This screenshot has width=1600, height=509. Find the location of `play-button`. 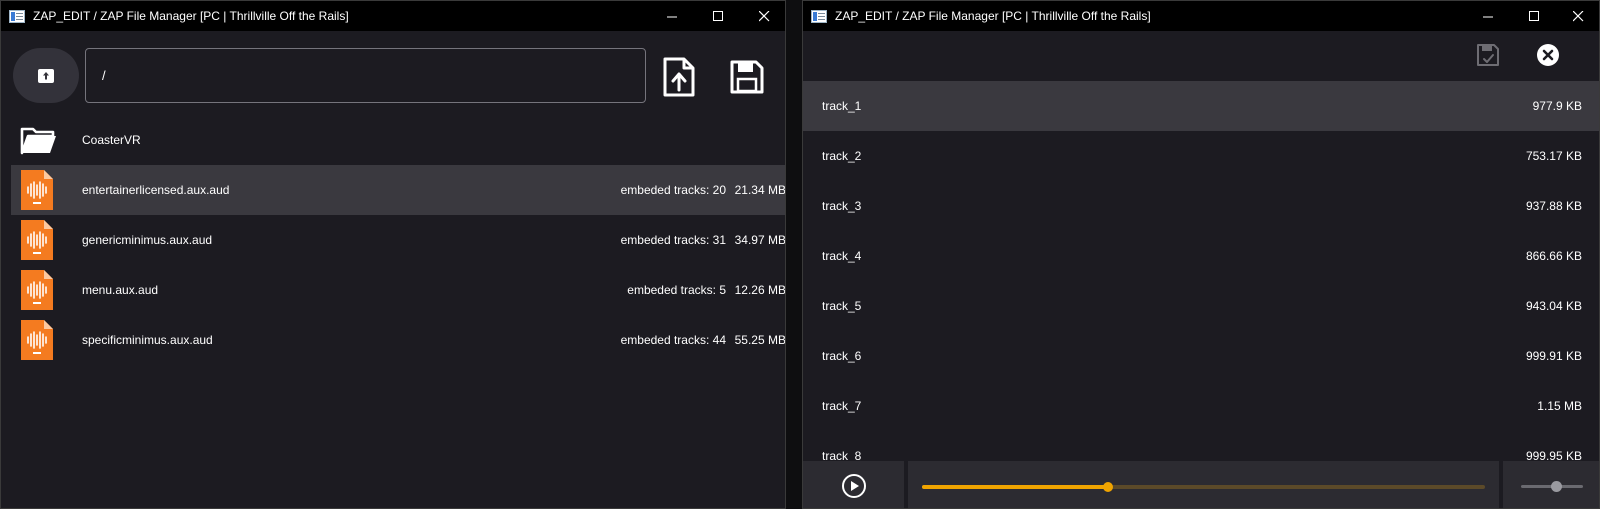

play-button is located at coordinates (853, 484).